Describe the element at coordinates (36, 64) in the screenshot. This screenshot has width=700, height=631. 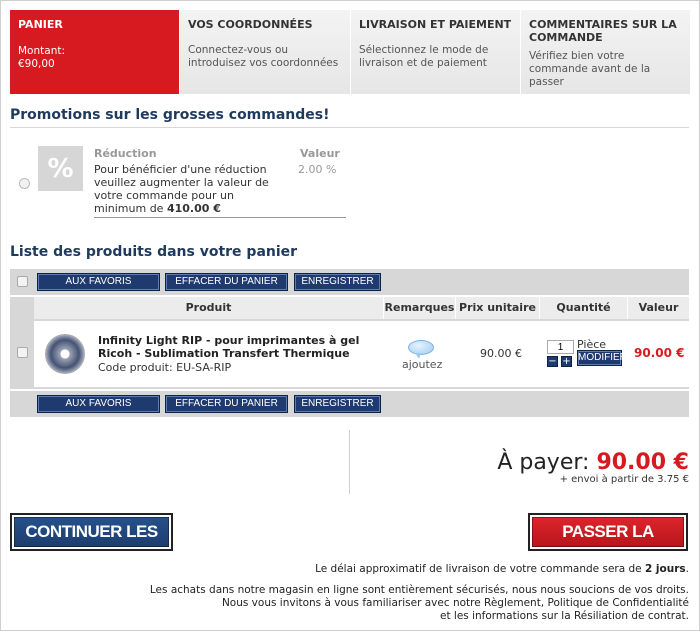
I see `step-cart-amount: €90,00` at that location.